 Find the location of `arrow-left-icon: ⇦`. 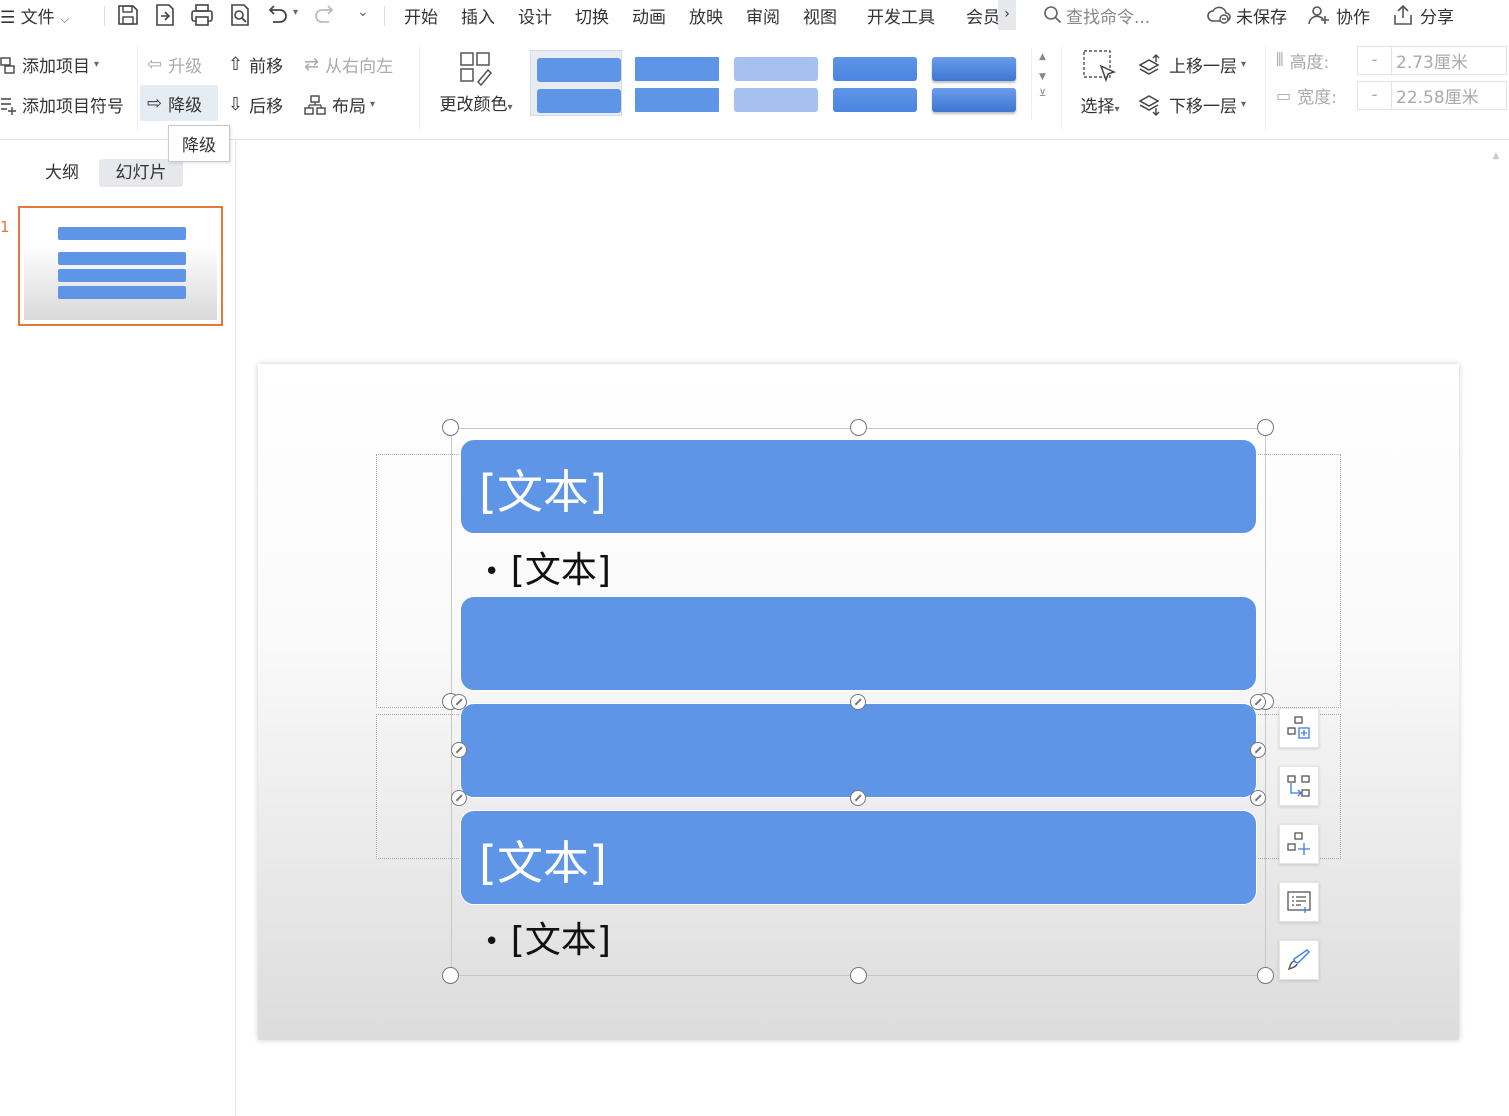

arrow-left-icon: ⇦ is located at coordinates (155, 64).